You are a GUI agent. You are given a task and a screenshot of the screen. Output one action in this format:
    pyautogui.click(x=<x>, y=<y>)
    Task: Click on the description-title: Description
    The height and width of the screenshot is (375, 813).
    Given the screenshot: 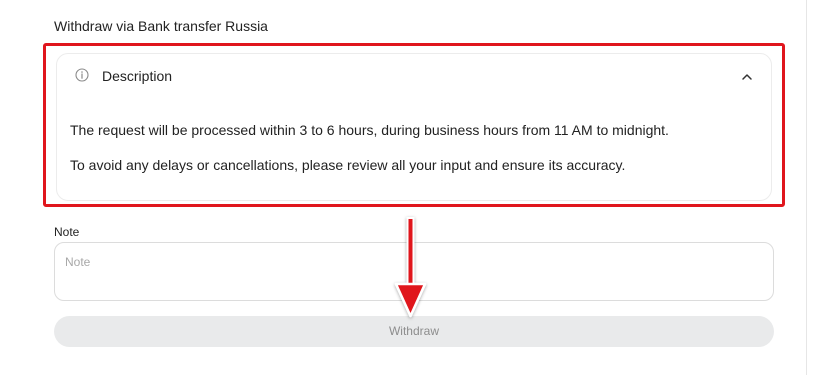 What is the action you would take?
    pyautogui.click(x=137, y=76)
    